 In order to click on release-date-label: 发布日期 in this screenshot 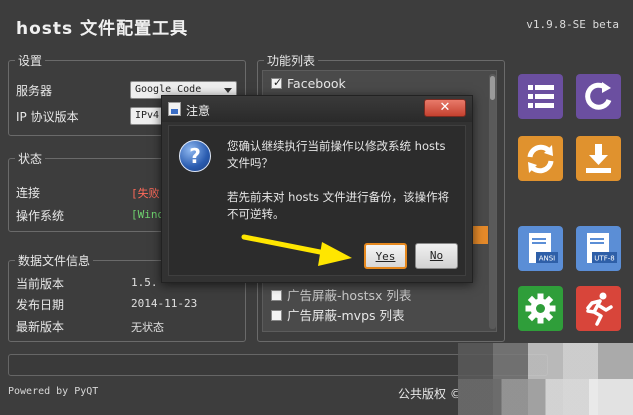, I will do `click(40, 305)`.